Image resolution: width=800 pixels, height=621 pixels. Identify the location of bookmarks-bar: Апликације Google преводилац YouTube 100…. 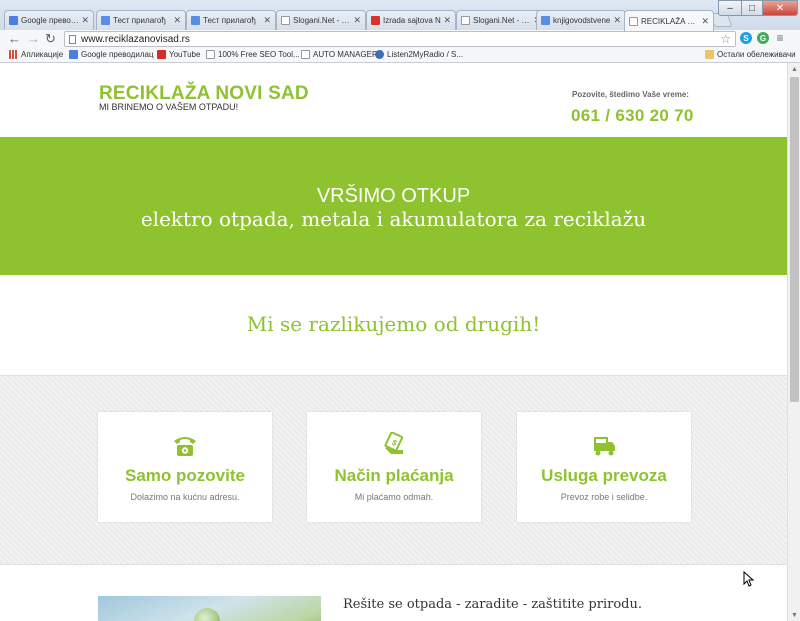
(400, 55).